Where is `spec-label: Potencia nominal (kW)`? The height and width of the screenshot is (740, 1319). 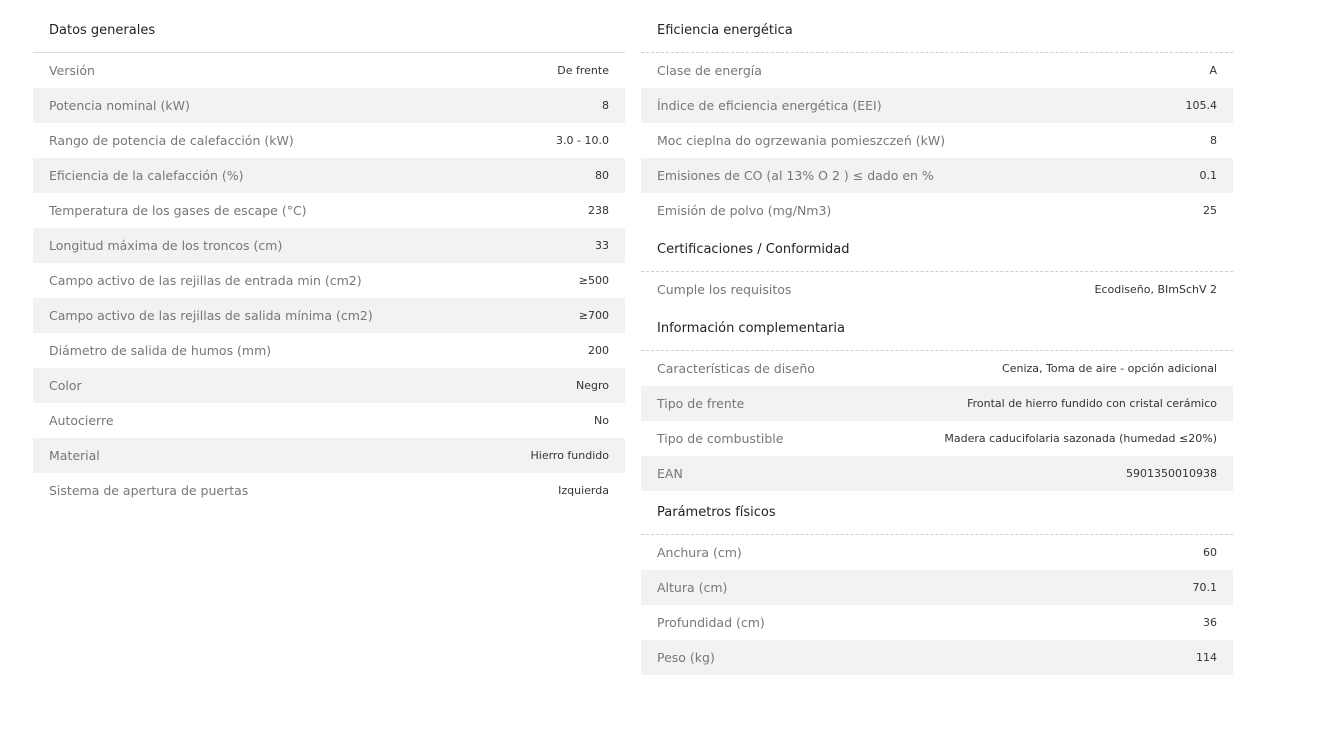
spec-label: Potencia nominal (kW) is located at coordinates (119, 105).